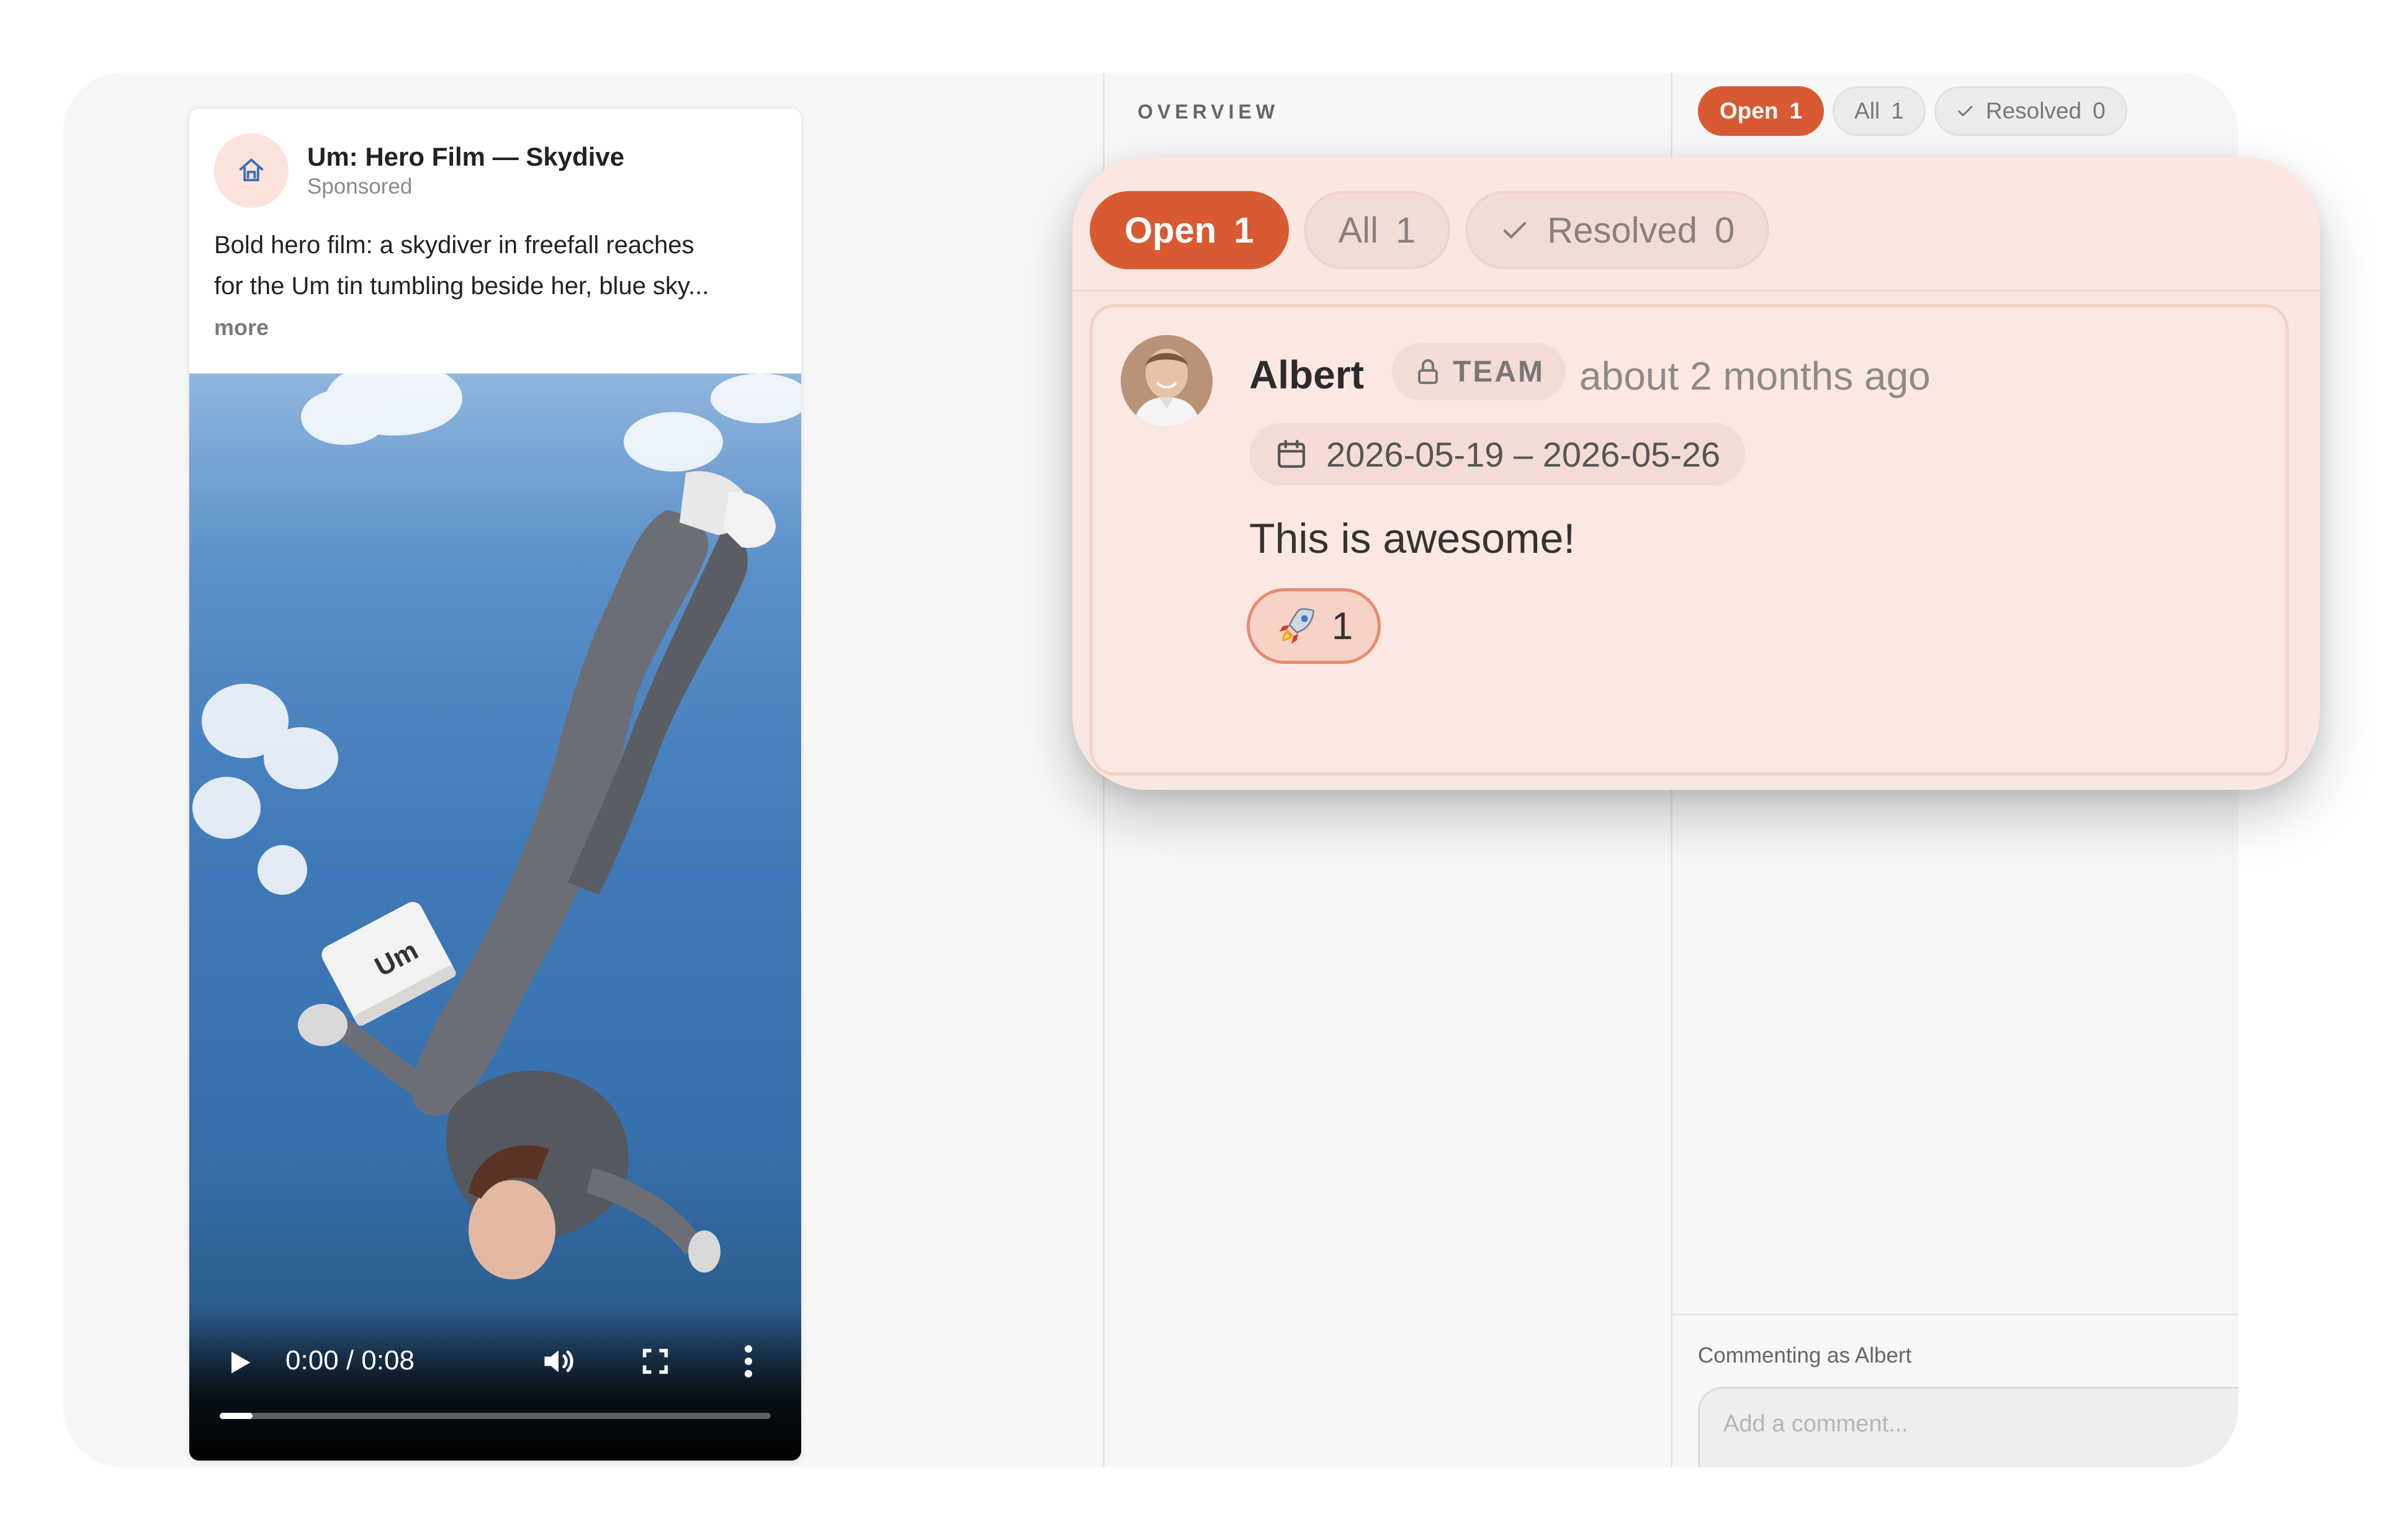 Image resolution: width=2383 pixels, height=1540 pixels. What do you see at coordinates (241, 328) in the screenshot?
I see `ad-more-link: more` at bounding box center [241, 328].